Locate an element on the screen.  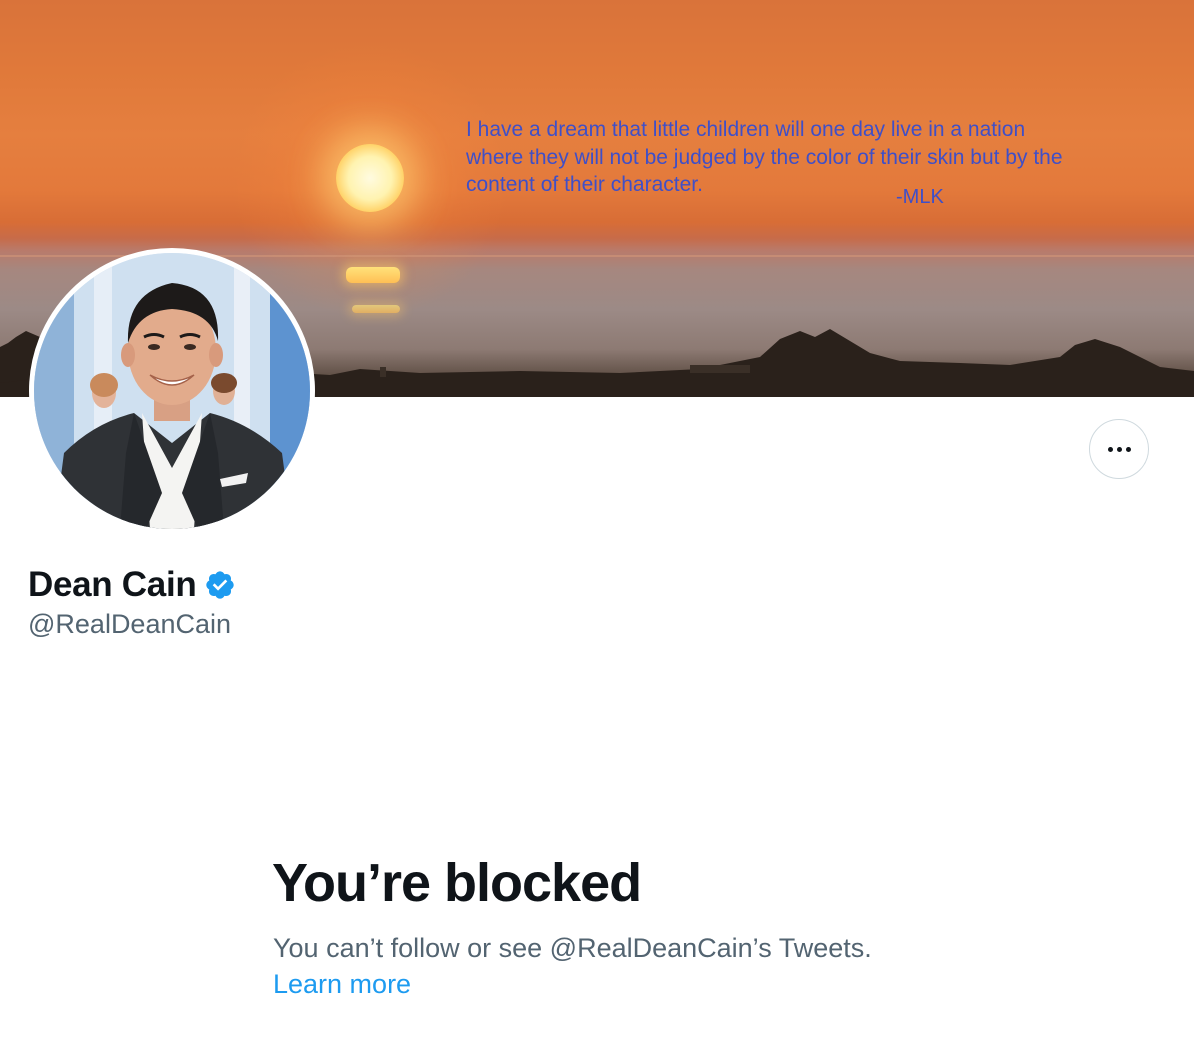
banner-quote-attribution: -MLK is located at coordinates (920, 197).